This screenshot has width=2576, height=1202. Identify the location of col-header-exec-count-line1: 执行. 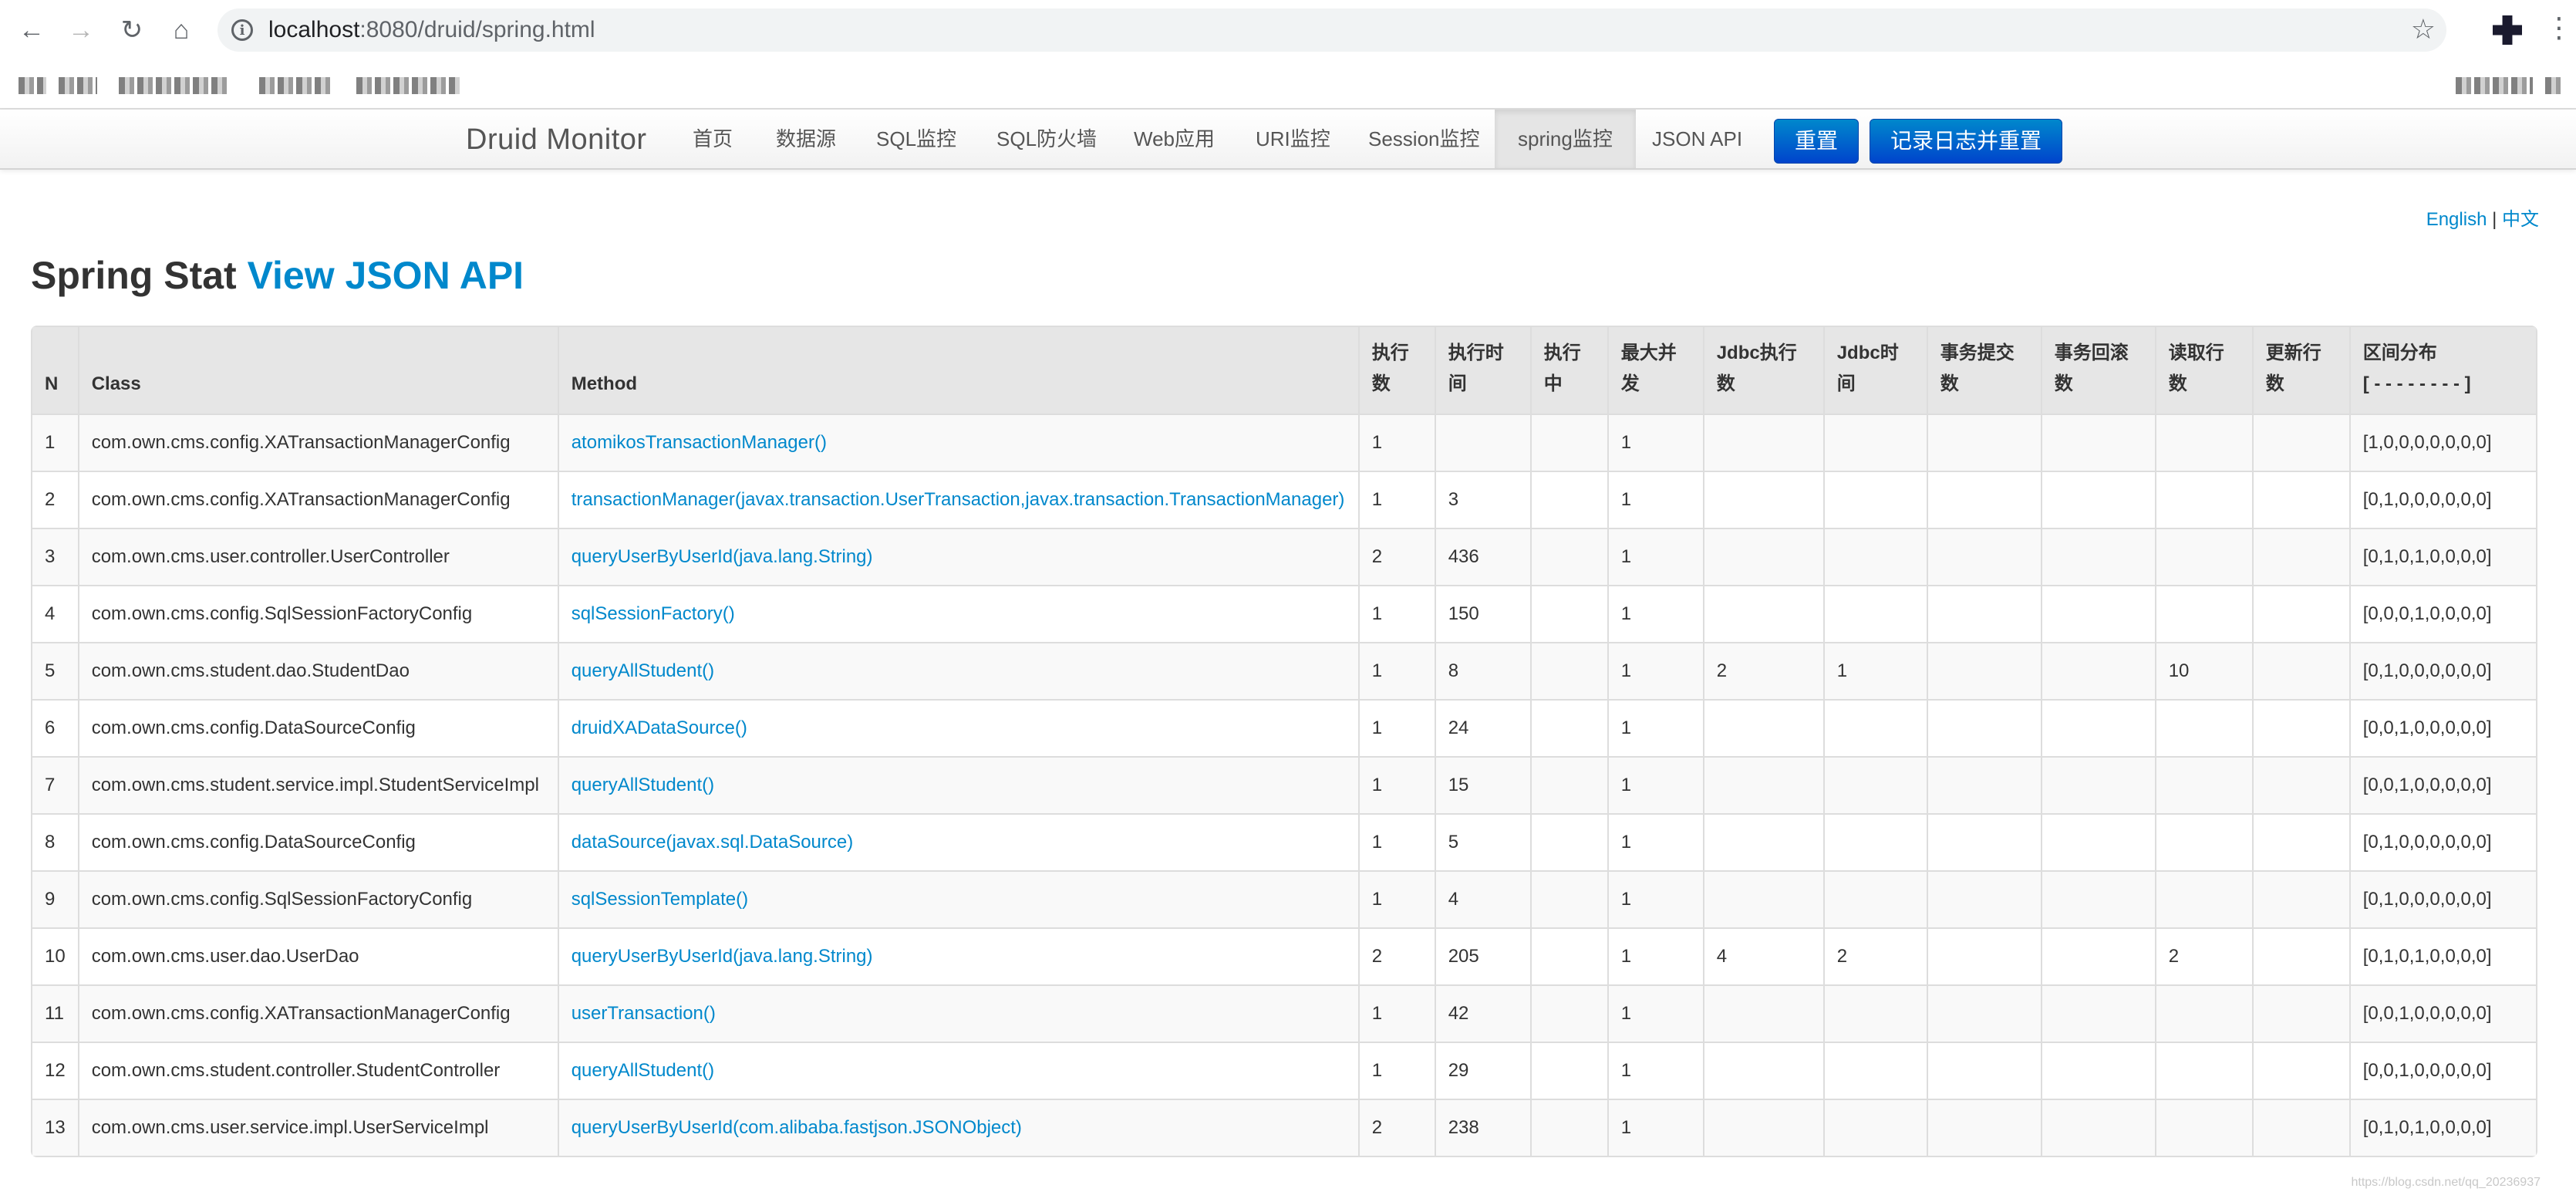
(1390, 353).